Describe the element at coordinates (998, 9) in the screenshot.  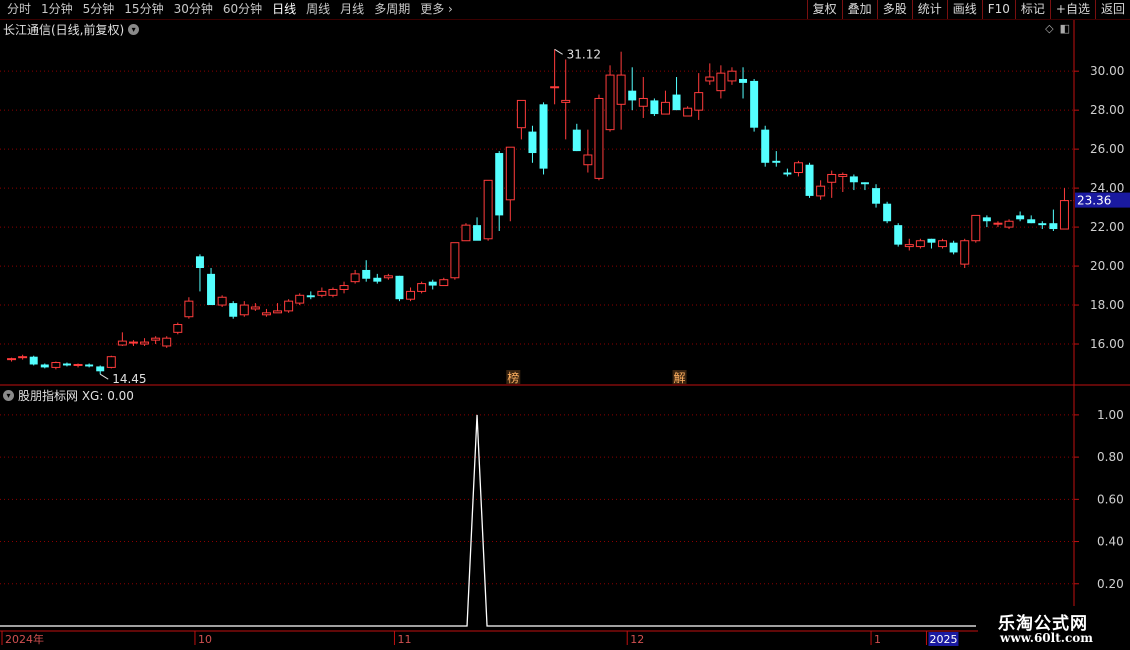
I see `toolbar-button-5: F10` at that location.